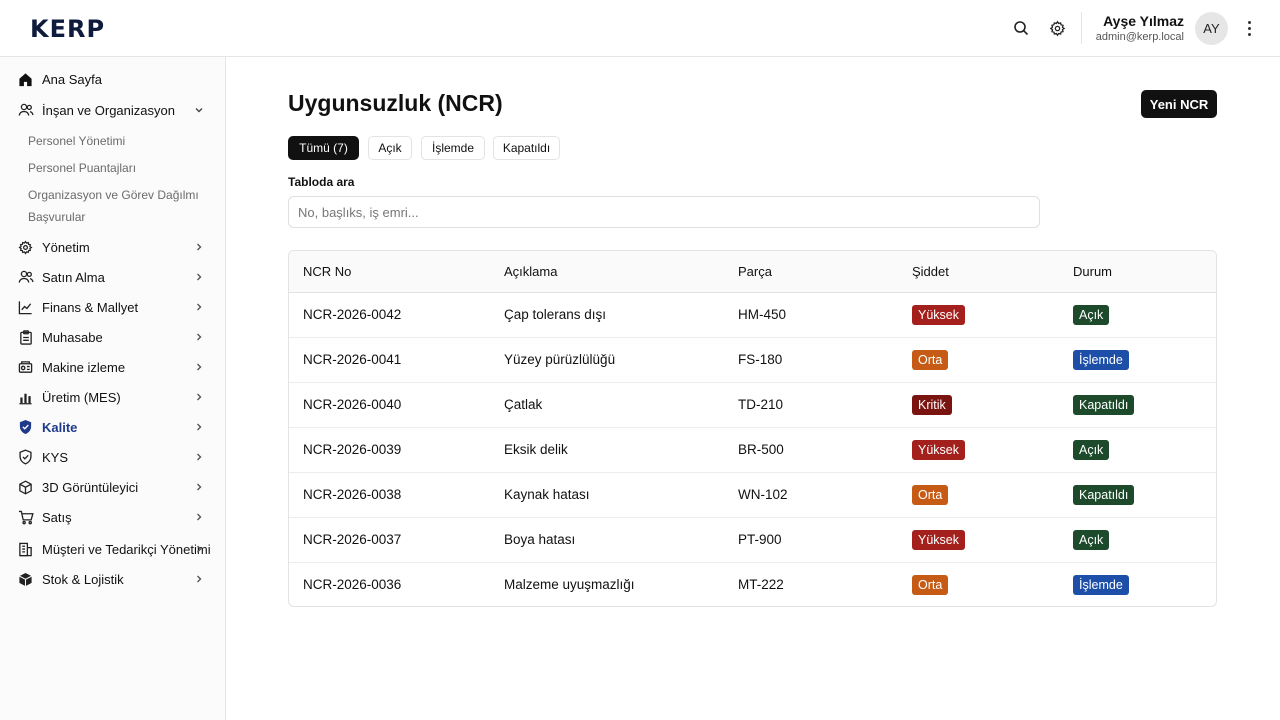 This screenshot has height=720, width=1280. I want to click on column-header-siddet: Şiddet, so click(978, 272).